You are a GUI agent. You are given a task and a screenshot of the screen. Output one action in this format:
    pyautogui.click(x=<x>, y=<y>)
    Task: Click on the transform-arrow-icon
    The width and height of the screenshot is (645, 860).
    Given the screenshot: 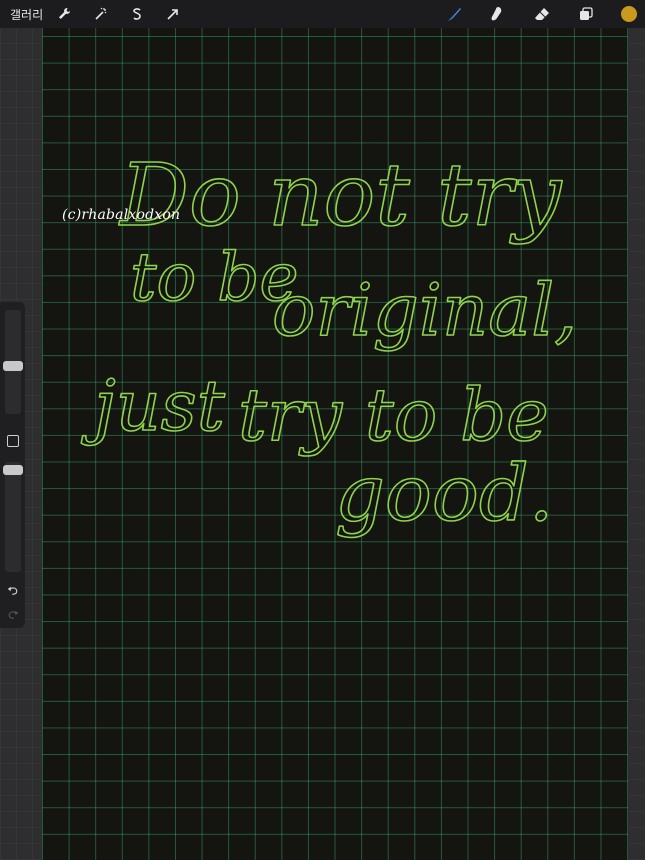 What is the action you would take?
    pyautogui.click(x=173, y=14)
    